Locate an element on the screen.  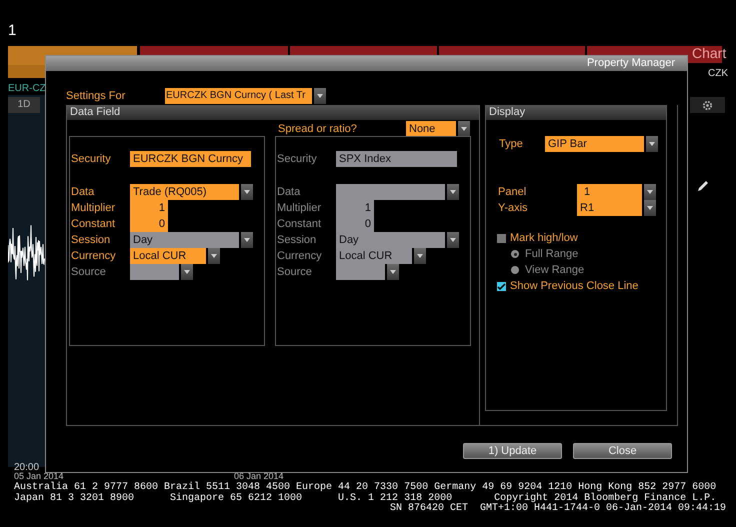
settings-dropdown: EURCZK BGN Curncy ( Last Tr is located at coordinates (238, 96).